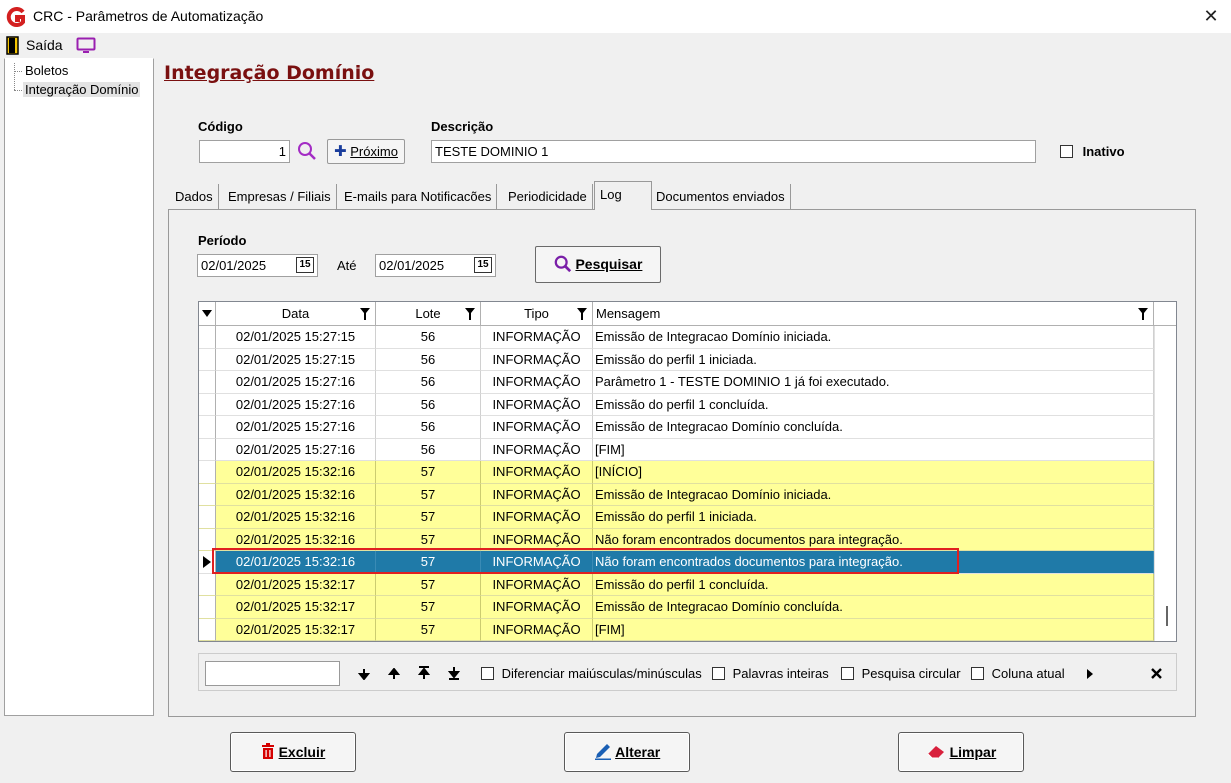  Describe the element at coordinates (82, 89) in the screenshot. I see `tree-item-integracao-dominio: Integração Domínio` at that location.